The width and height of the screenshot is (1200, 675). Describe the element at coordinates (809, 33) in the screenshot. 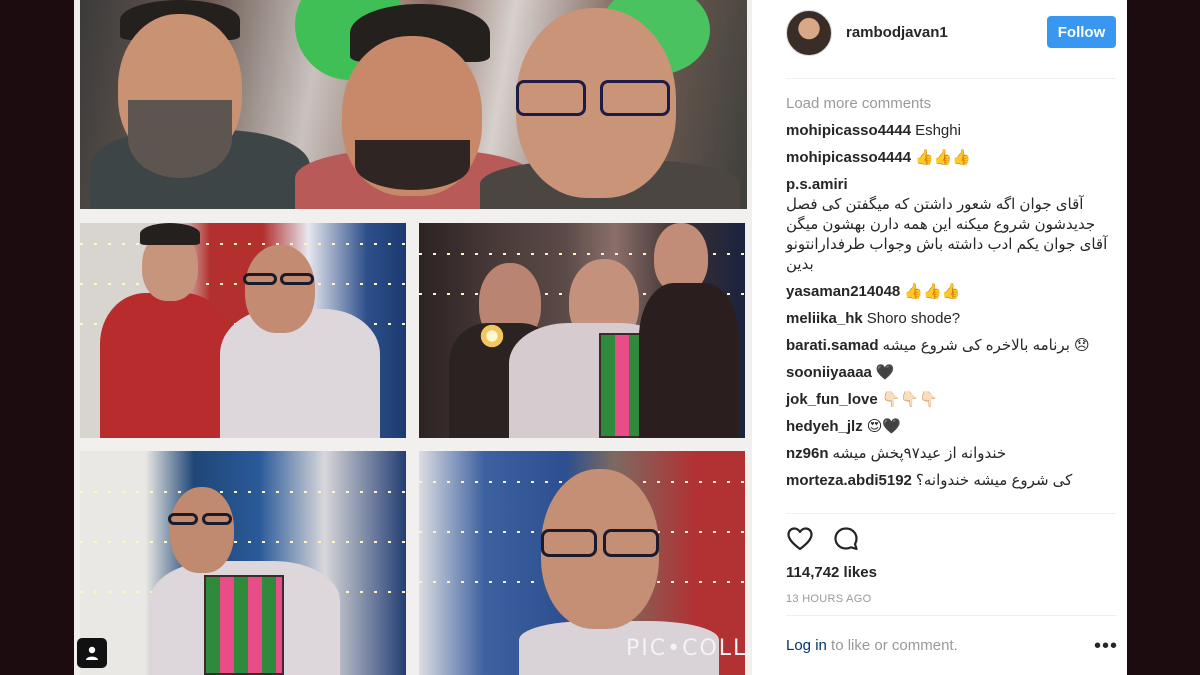

I see `avatar` at that location.